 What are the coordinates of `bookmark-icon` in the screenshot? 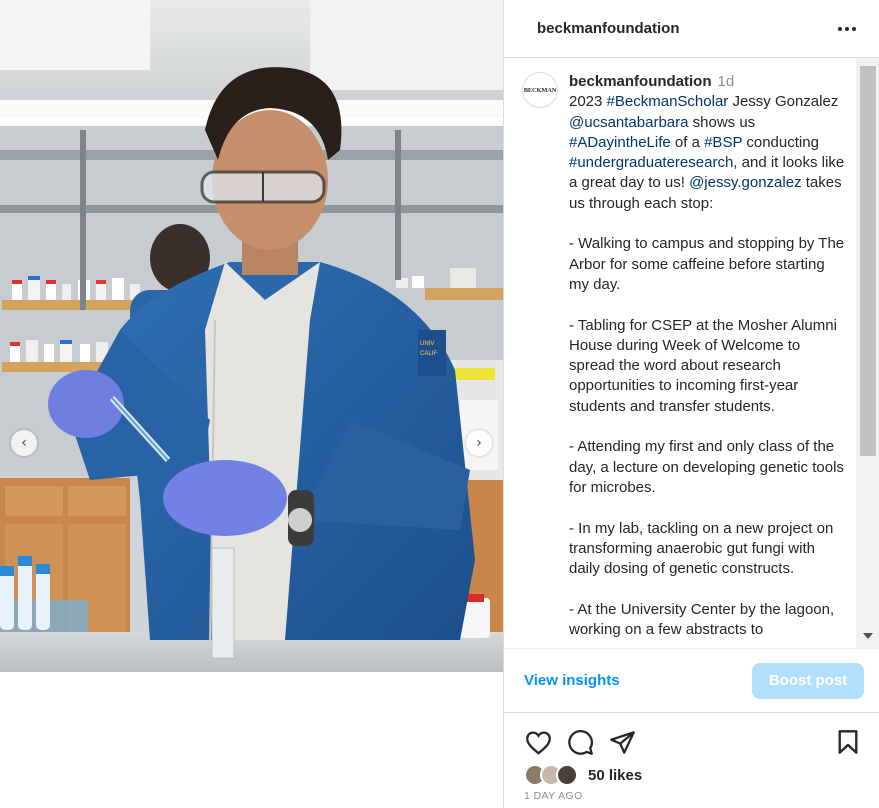 It's located at (848, 742).